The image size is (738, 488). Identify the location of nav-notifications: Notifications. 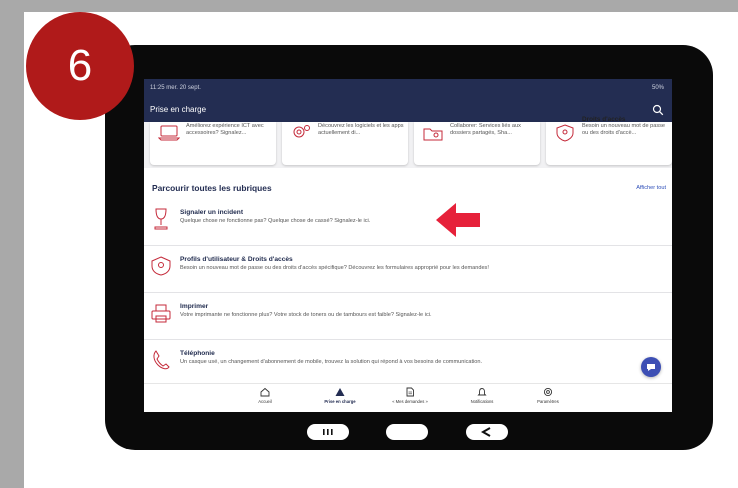
(482, 395).